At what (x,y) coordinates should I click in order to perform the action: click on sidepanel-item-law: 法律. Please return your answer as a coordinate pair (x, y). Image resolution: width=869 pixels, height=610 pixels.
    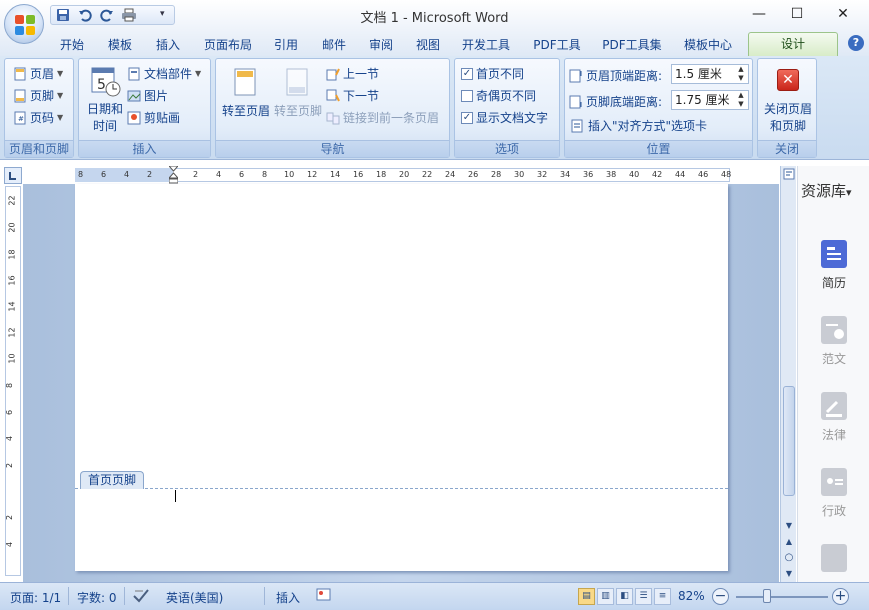
    Looking at the image, I should click on (834, 417).